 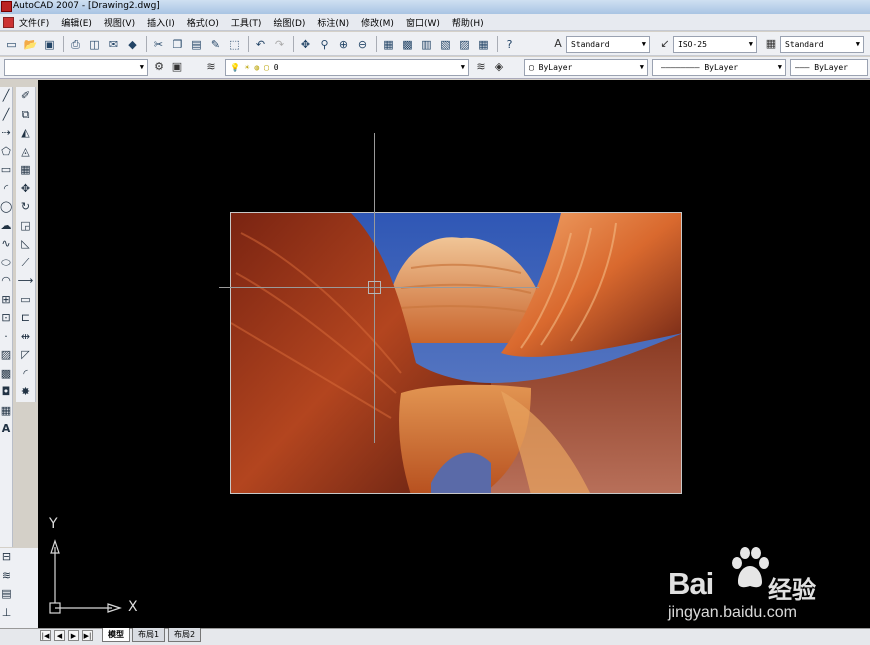 What do you see at coordinates (665, 44) in the screenshot?
I see `dim-style-icon: ↙` at bounding box center [665, 44].